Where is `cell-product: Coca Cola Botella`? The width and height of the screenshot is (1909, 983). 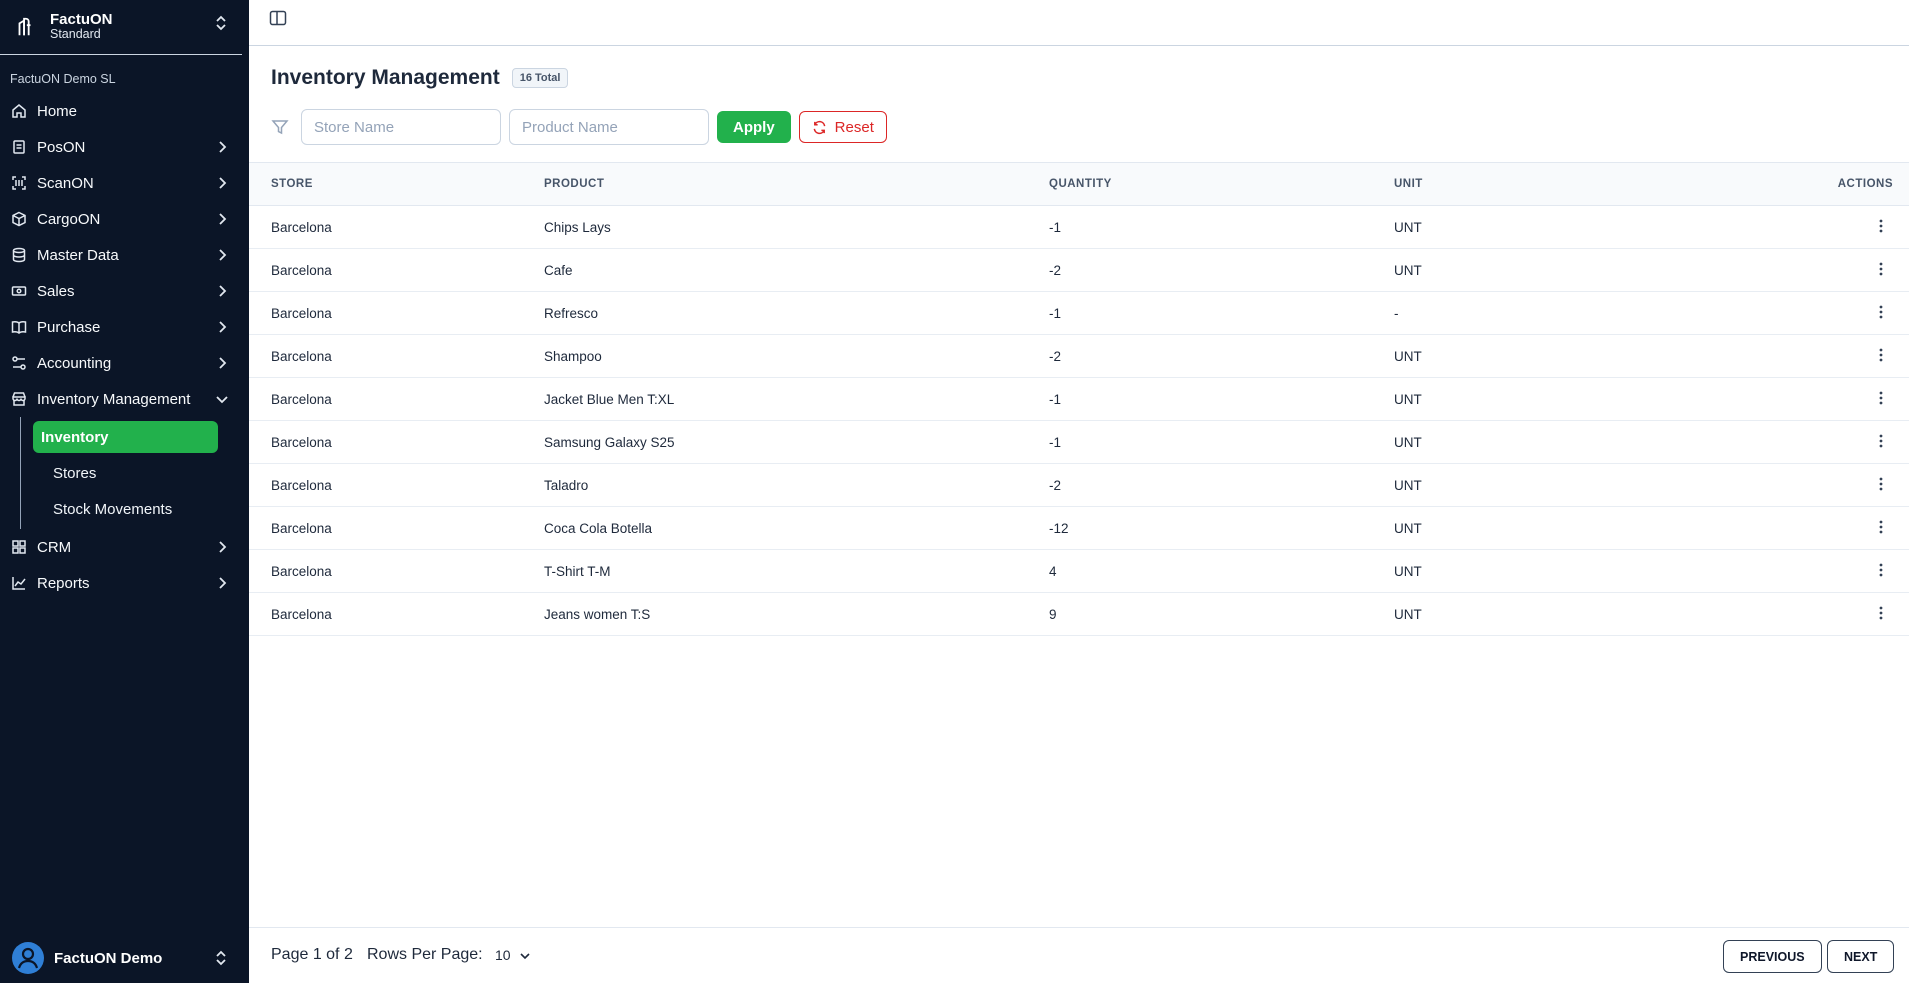 cell-product: Coca Cola Botella is located at coordinates (598, 528).